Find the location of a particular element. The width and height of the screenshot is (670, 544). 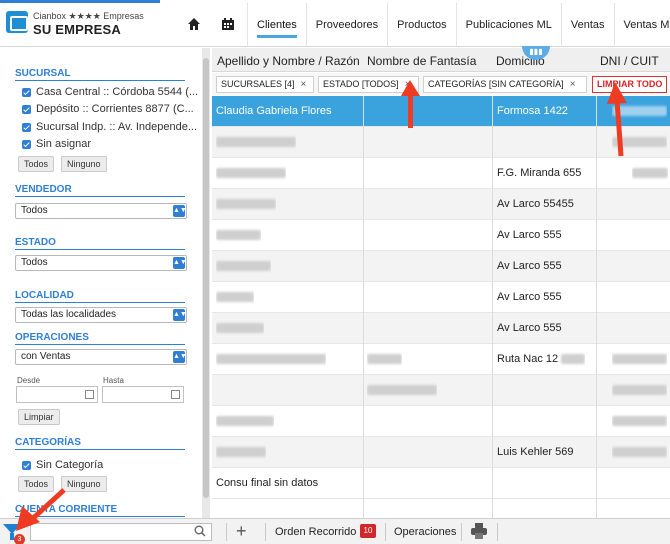

table-row: Av Larco 55455 is located at coordinates (441, 204).